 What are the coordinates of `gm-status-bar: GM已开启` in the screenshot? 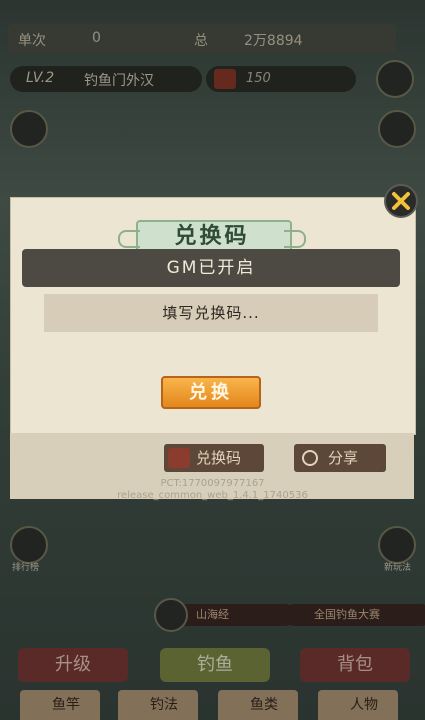 It's located at (211, 268).